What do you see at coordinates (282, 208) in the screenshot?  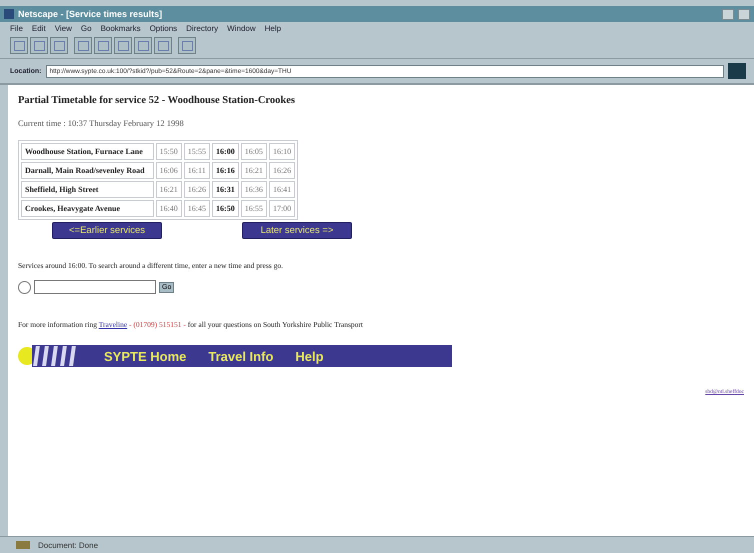 I see `table-cell: 17:00` at bounding box center [282, 208].